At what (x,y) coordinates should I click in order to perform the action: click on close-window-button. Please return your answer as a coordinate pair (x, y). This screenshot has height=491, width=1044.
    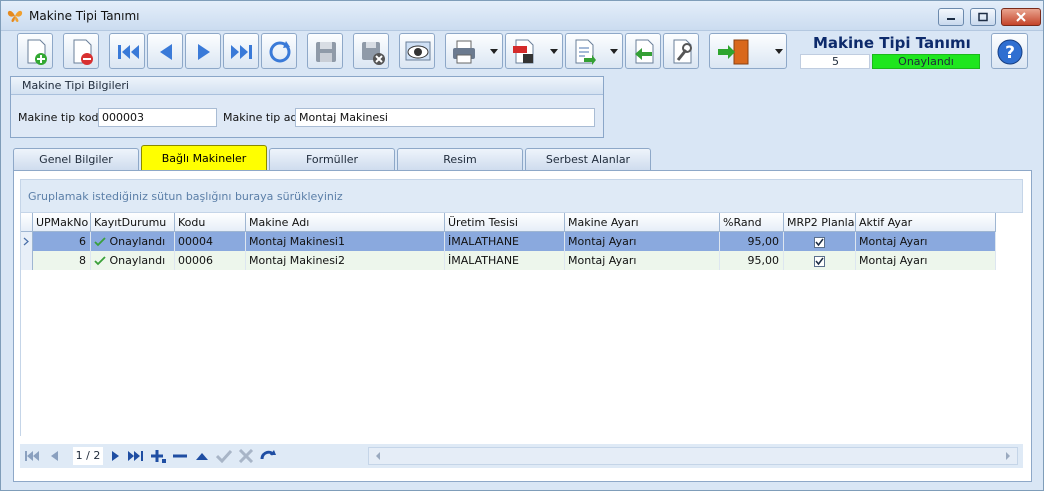
    Looking at the image, I should click on (1021, 17).